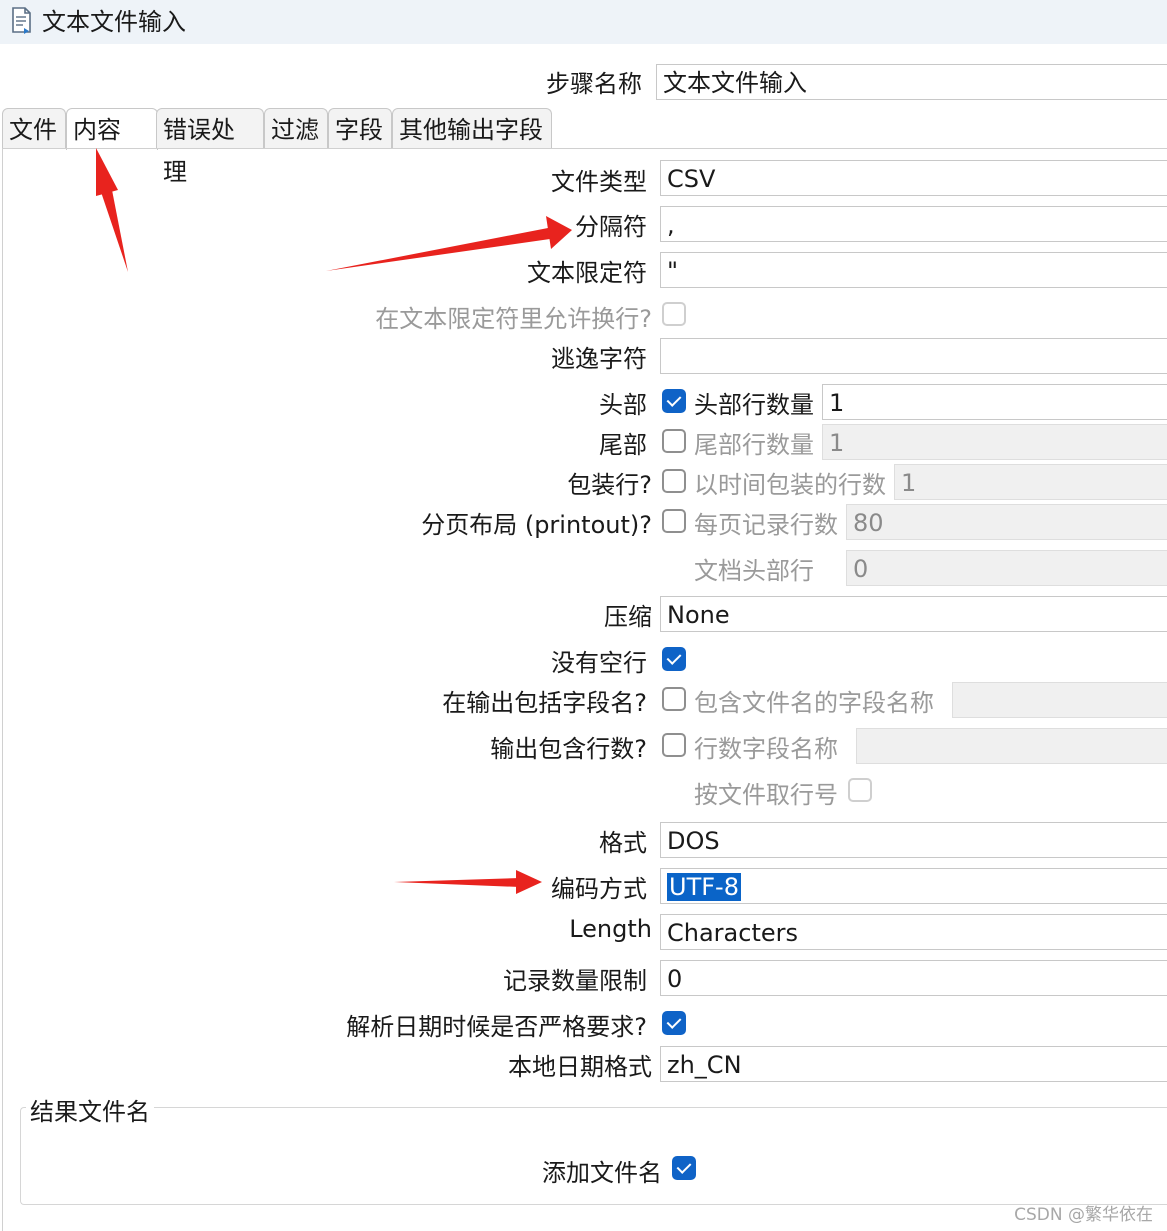 This screenshot has width=1167, height=1231. What do you see at coordinates (1006, 522) in the screenshot?
I see `rows-per-page-input: 80` at bounding box center [1006, 522].